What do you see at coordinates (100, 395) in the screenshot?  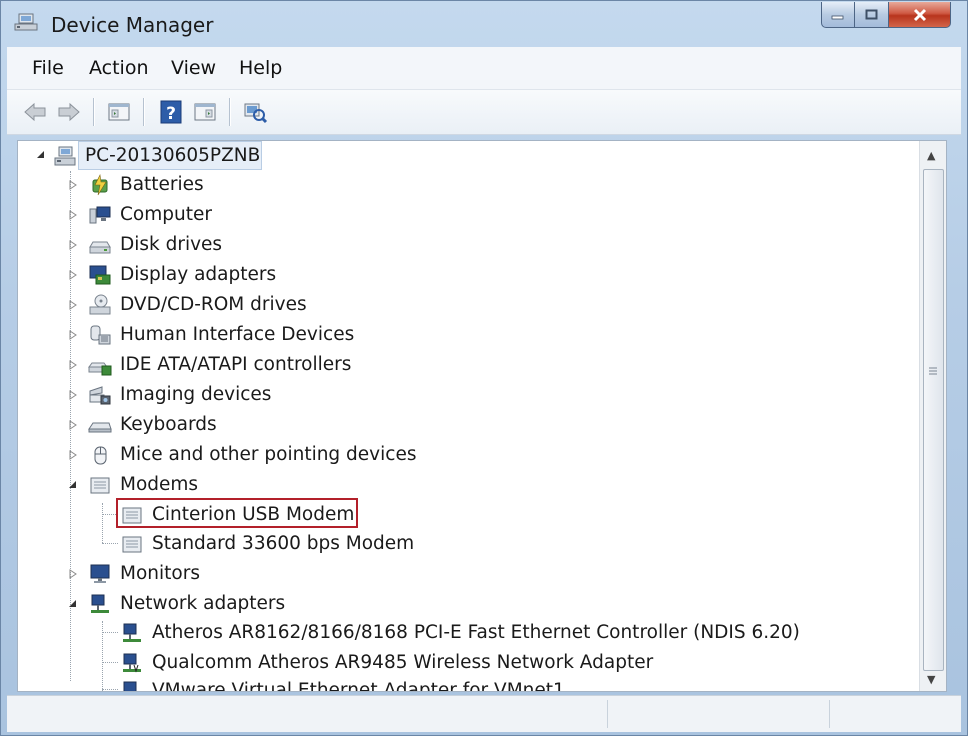 I see `imaging-device-icon` at bounding box center [100, 395].